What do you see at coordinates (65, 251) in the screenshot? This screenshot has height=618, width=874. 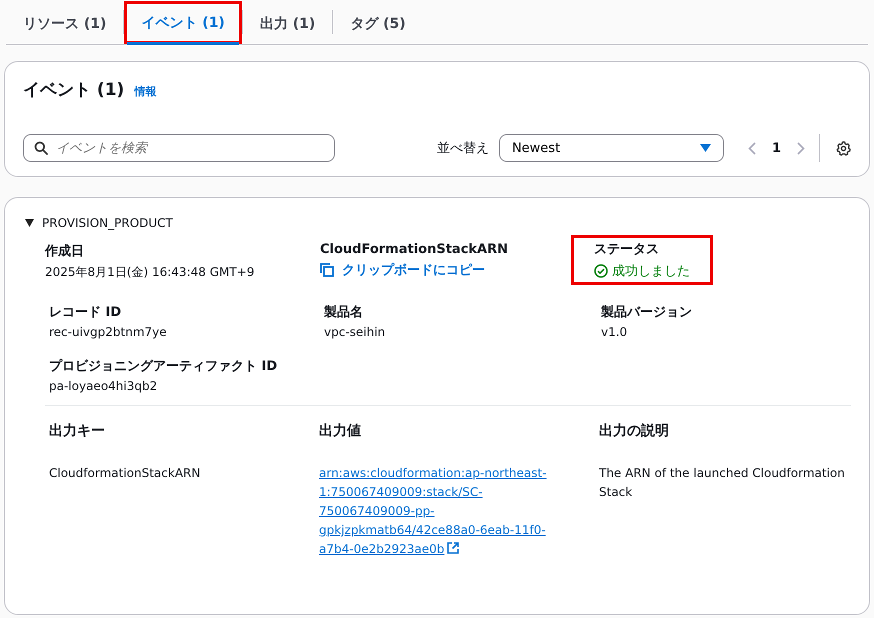 I see `field-label: 作成日` at bounding box center [65, 251].